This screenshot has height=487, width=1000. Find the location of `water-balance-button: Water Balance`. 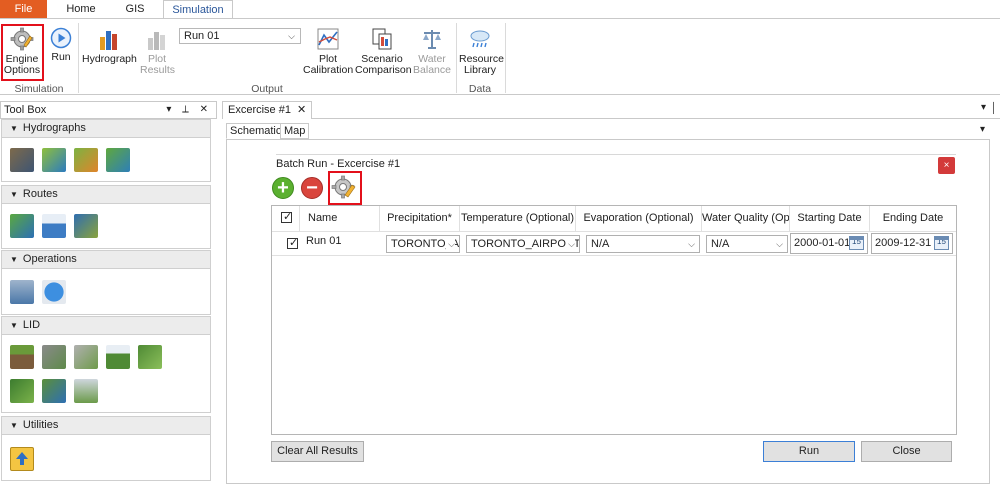

water-balance-button: Water Balance is located at coordinates (432, 51).